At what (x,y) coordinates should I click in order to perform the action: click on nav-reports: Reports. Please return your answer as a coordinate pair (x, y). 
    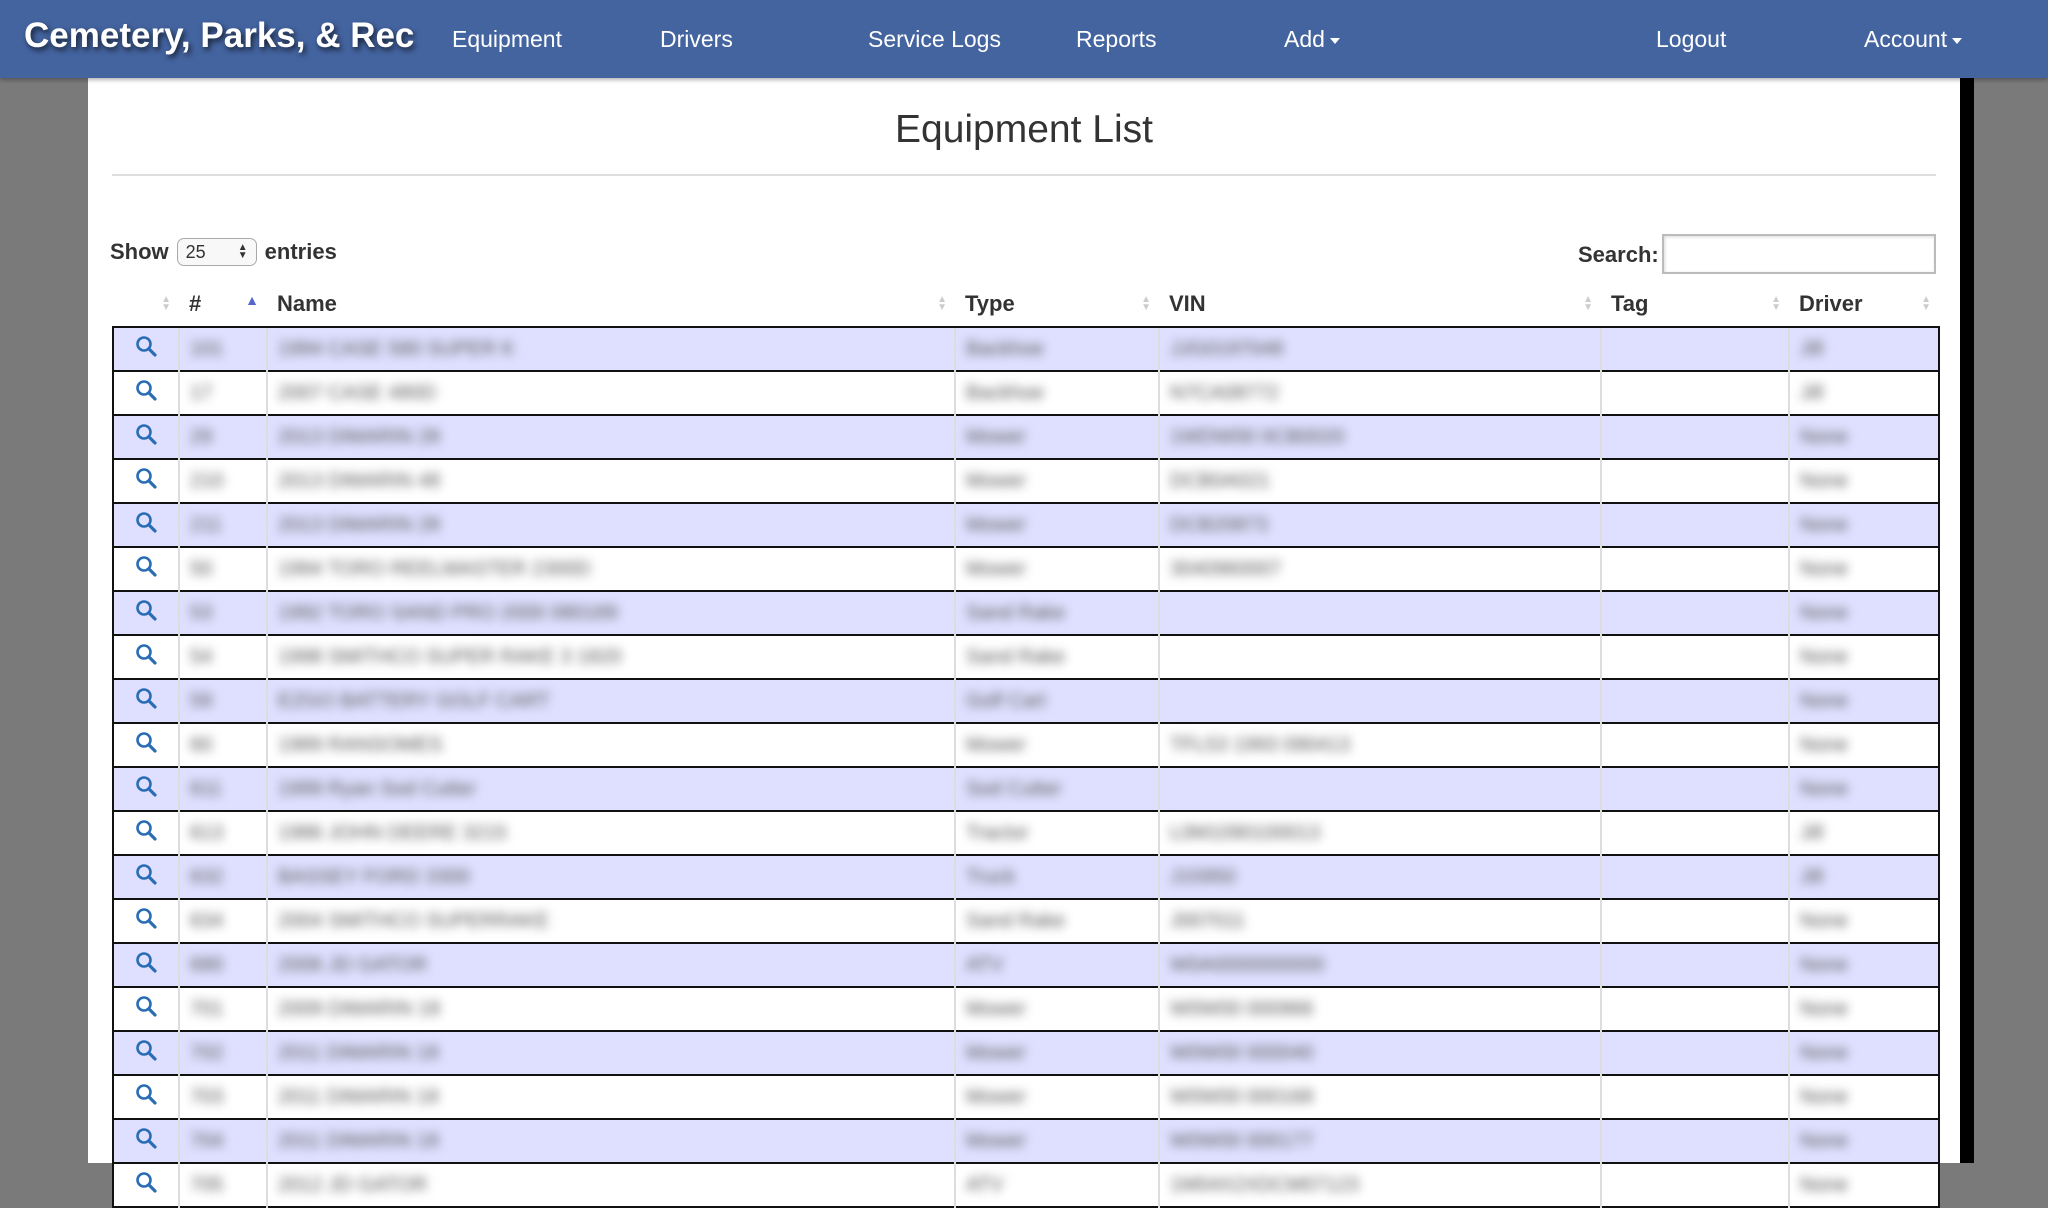
    Looking at the image, I should click on (1116, 39).